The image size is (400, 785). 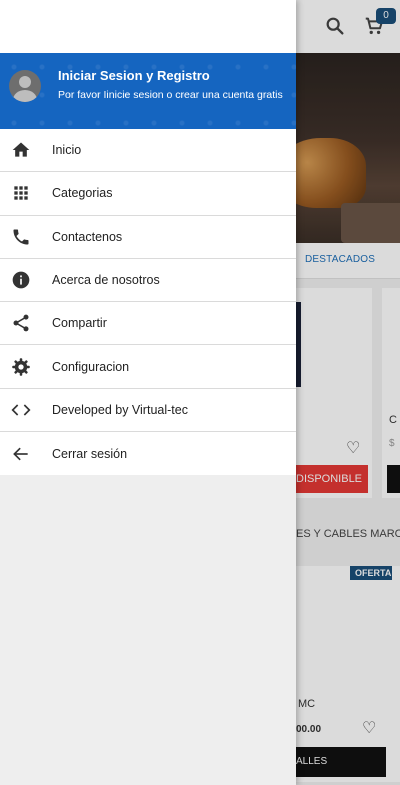 I want to click on menu-item-label: Configuracion, so click(x=91, y=366).